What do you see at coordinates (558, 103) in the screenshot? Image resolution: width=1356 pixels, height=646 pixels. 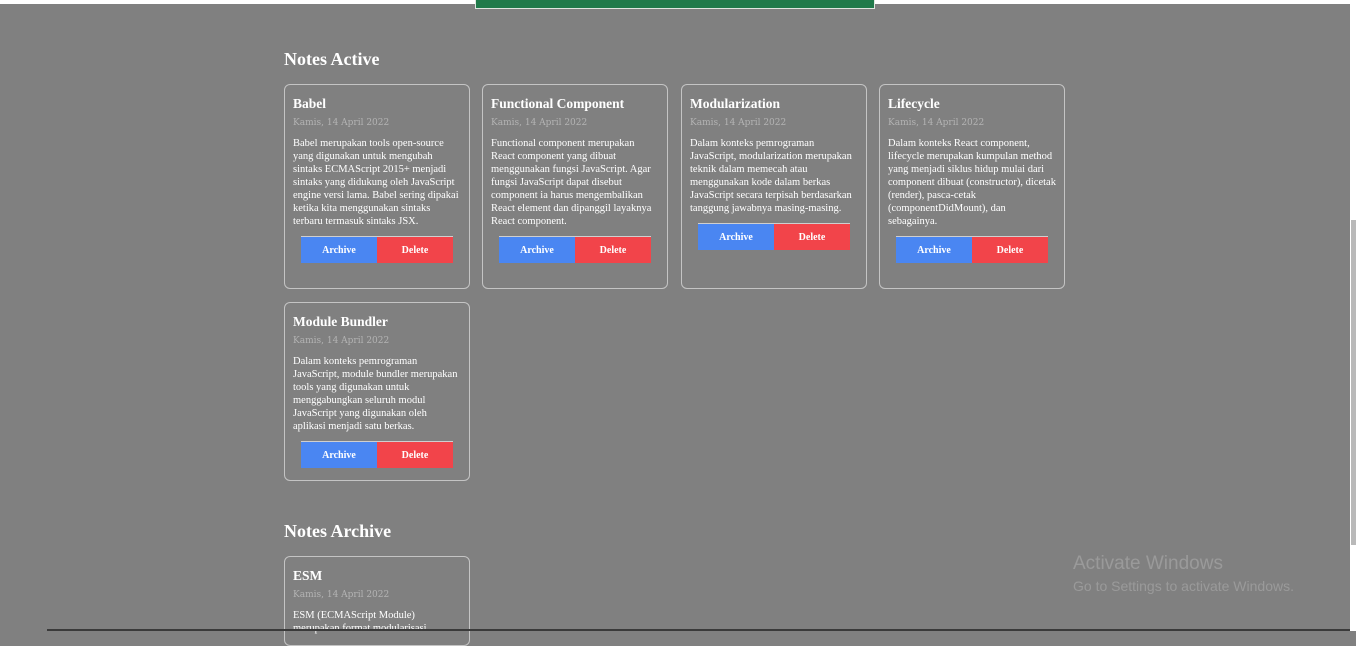 I see `note-title: Functional Component` at bounding box center [558, 103].